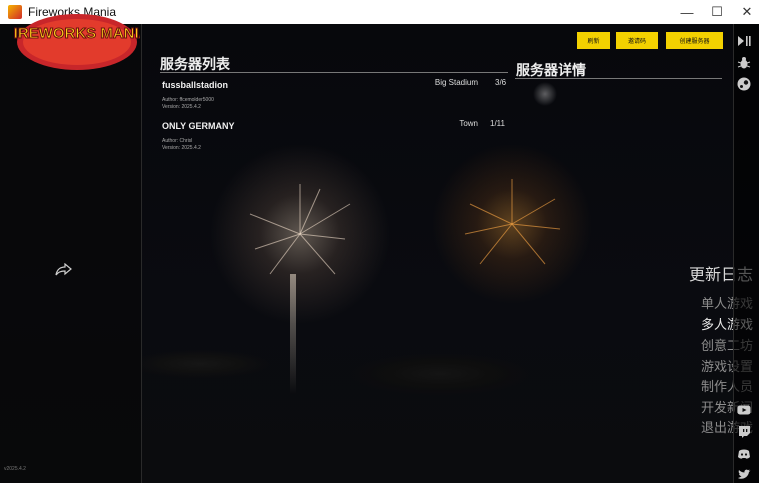 This screenshot has height=483, width=759. What do you see at coordinates (63, 269) in the screenshot?
I see `share-arrow-icon` at bounding box center [63, 269].